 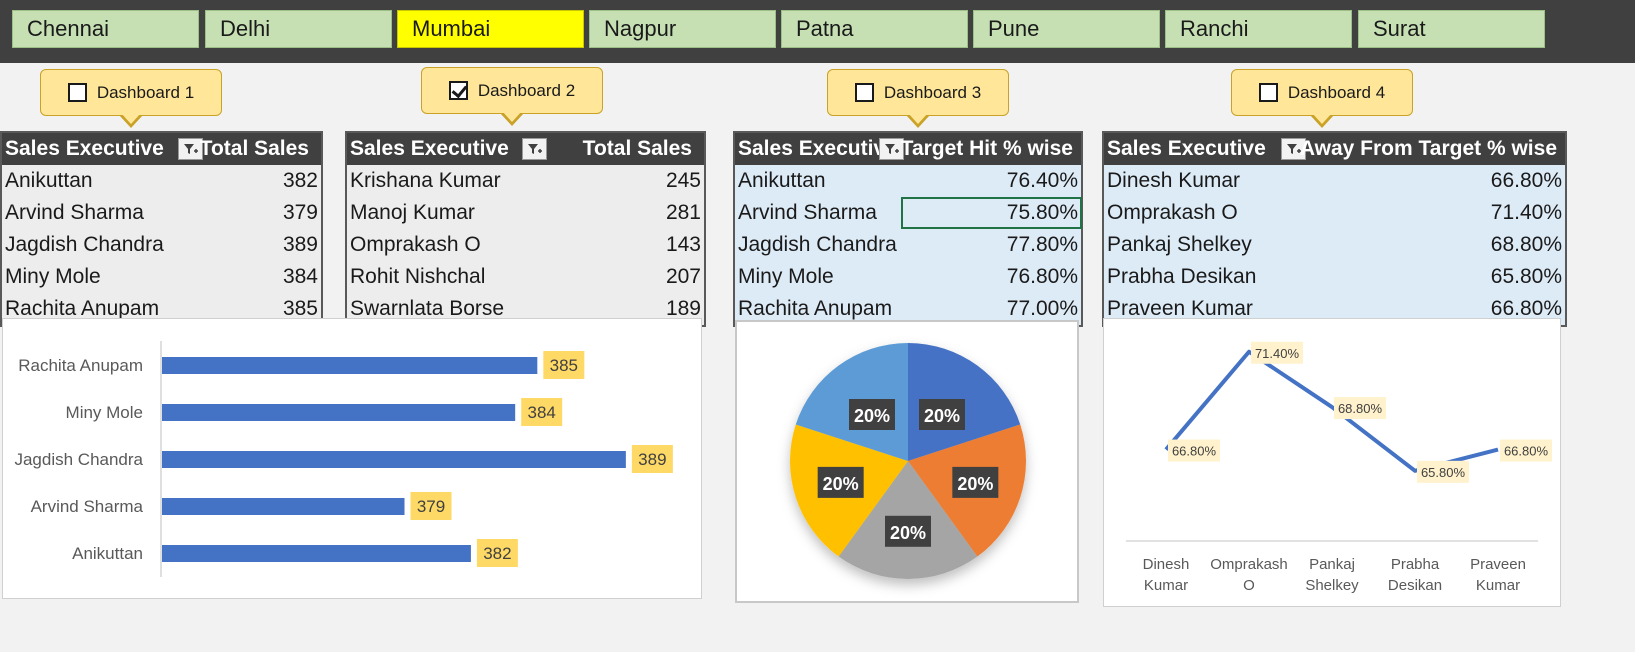 I want to click on value-cell: 68.80%, so click(x=1526, y=244).